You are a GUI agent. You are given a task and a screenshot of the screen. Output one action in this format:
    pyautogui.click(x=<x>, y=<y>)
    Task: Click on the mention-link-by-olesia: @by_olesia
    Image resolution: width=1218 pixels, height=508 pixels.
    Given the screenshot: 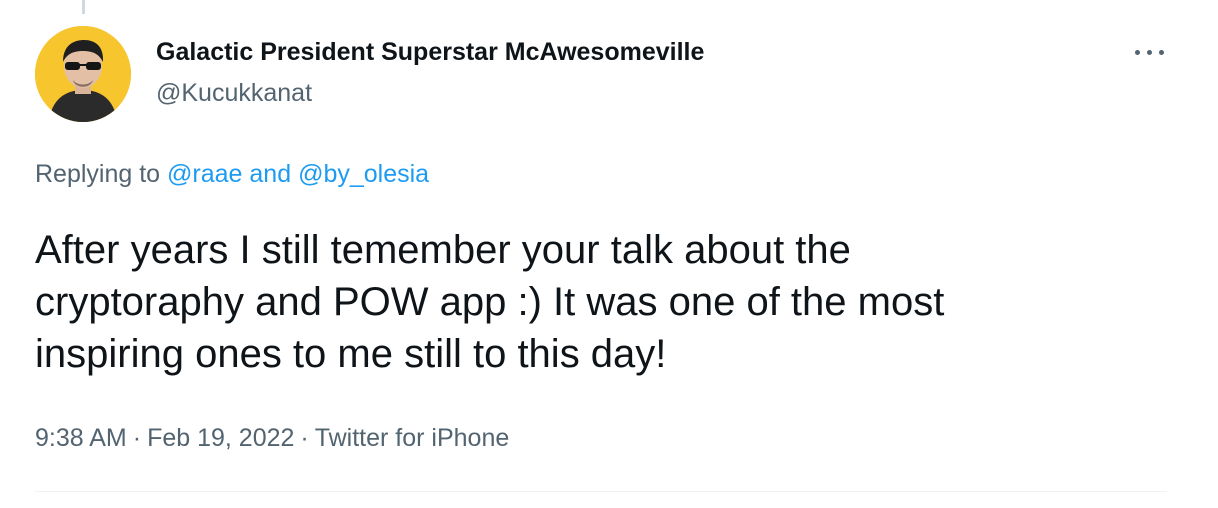 What is the action you would take?
    pyautogui.click(x=363, y=174)
    